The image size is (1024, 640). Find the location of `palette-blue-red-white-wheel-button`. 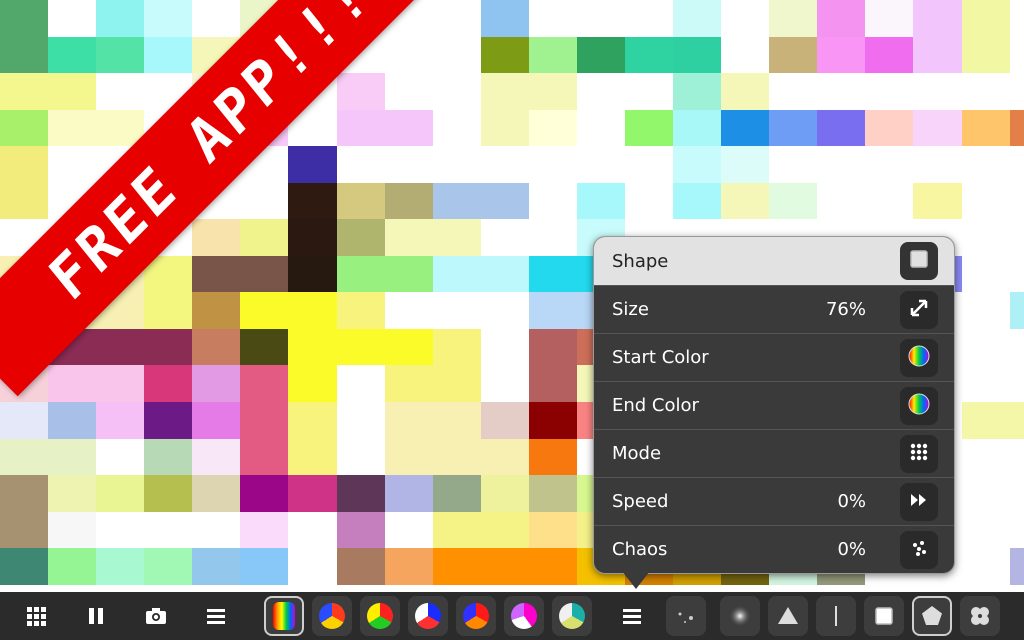

palette-blue-red-white-wheel-button is located at coordinates (428, 616).